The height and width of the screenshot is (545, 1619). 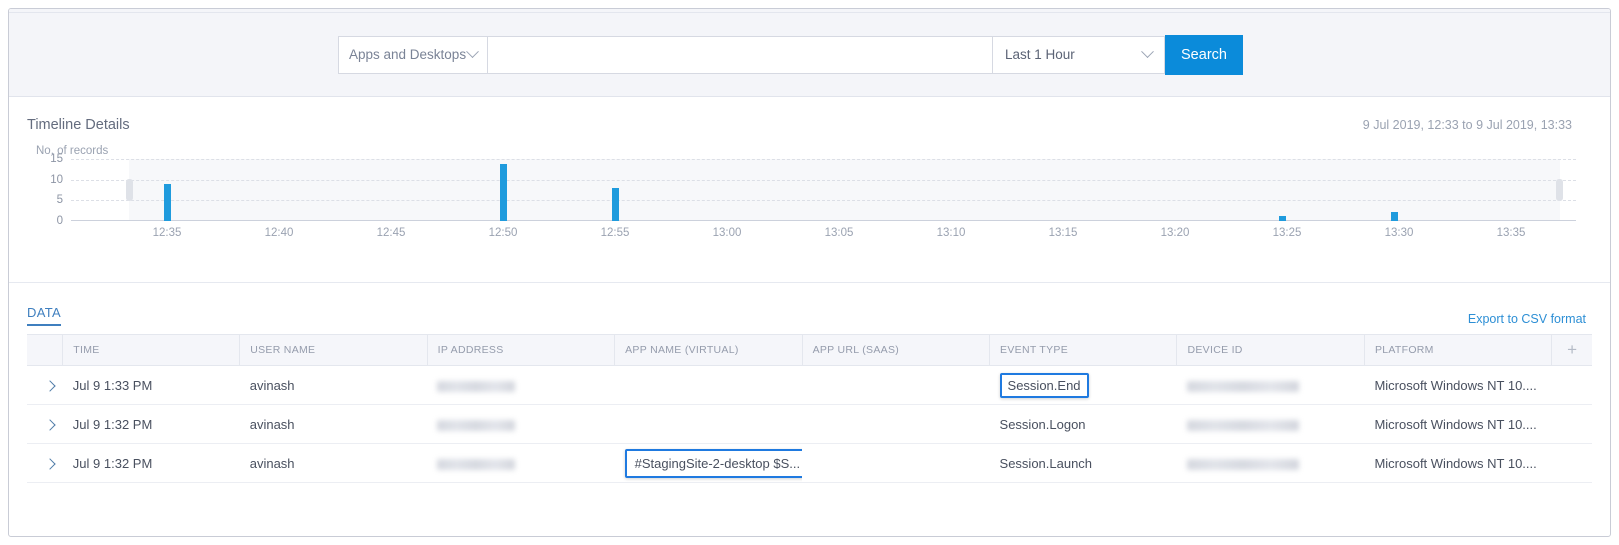 What do you see at coordinates (45, 190) in the screenshot?
I see `chart-y-axis-ticks: 15 10 5 0` at bounding box center [45, 190].